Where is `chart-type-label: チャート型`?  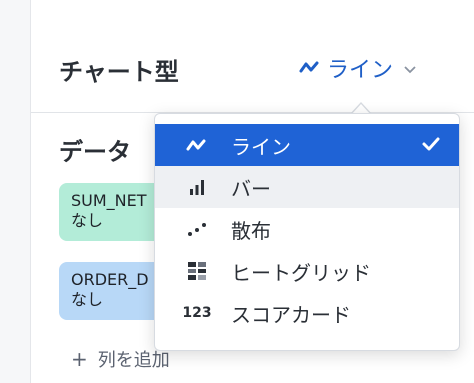 chart-type-label: チャート型 is located at coordinates (119, 72).